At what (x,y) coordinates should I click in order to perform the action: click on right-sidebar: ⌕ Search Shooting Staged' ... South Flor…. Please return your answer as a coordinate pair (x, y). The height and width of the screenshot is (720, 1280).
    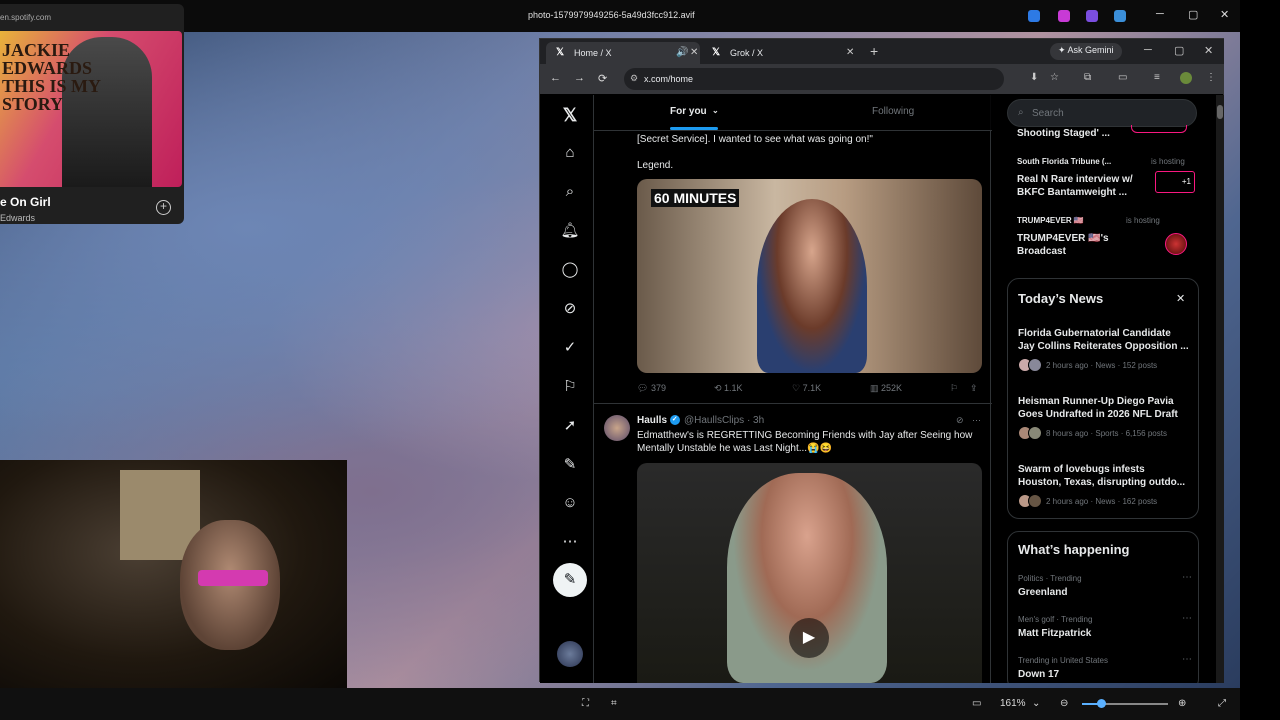
    Looking at the image, I should click on (1109, 389).